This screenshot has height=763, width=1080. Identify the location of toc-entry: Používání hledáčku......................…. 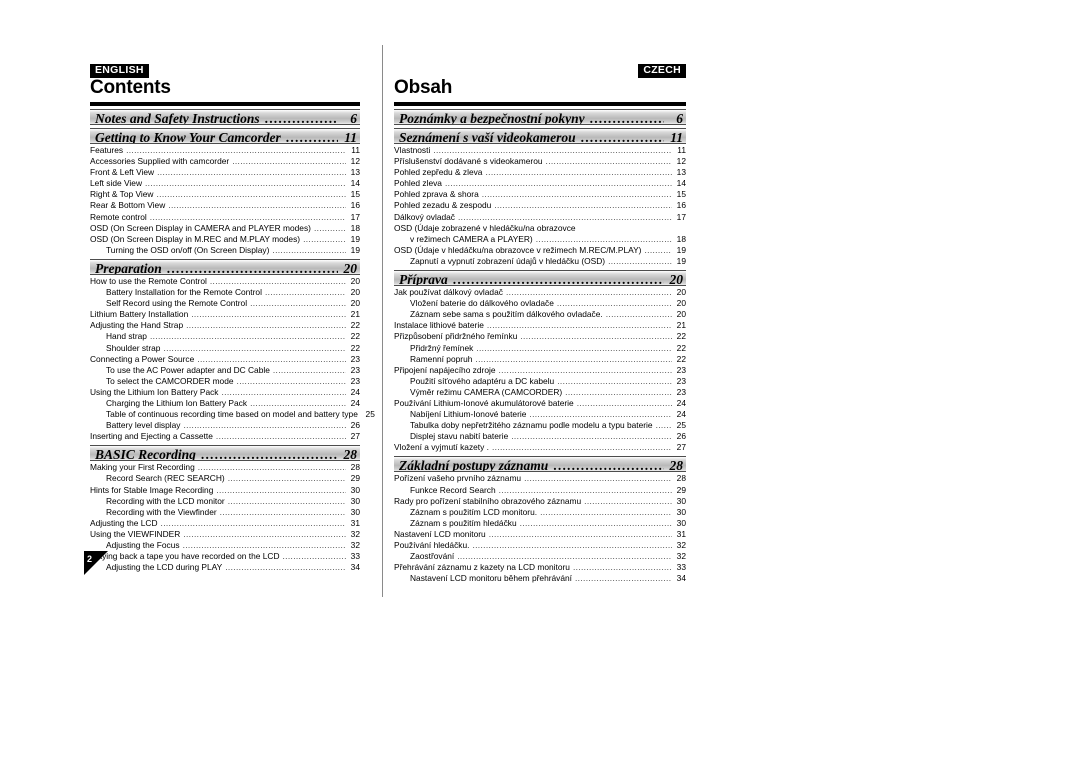
(540, 545).